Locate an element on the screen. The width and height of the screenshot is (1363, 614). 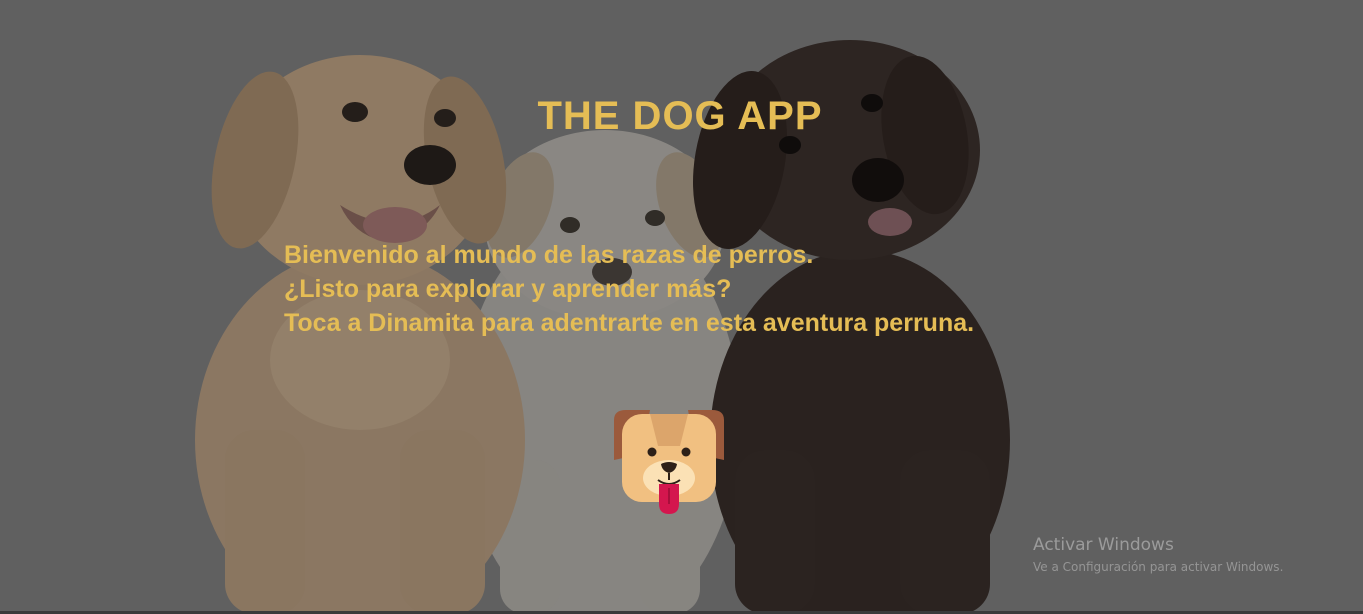
watermark-subtitle: Ve a Configuración para activar Windows. is located at coordinates (1158, 567).